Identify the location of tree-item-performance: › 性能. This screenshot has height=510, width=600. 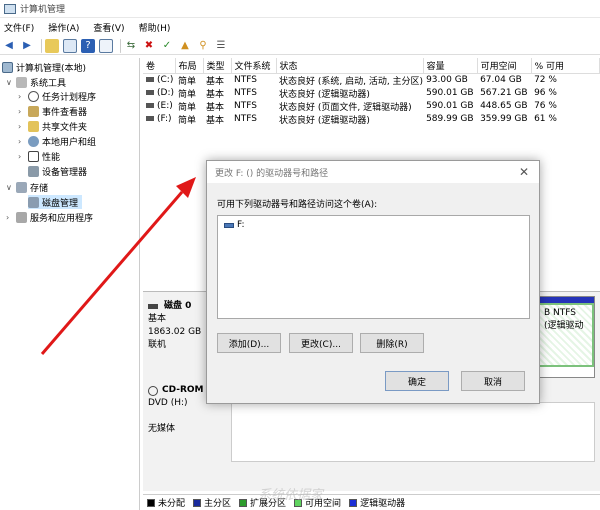
(39, 156).